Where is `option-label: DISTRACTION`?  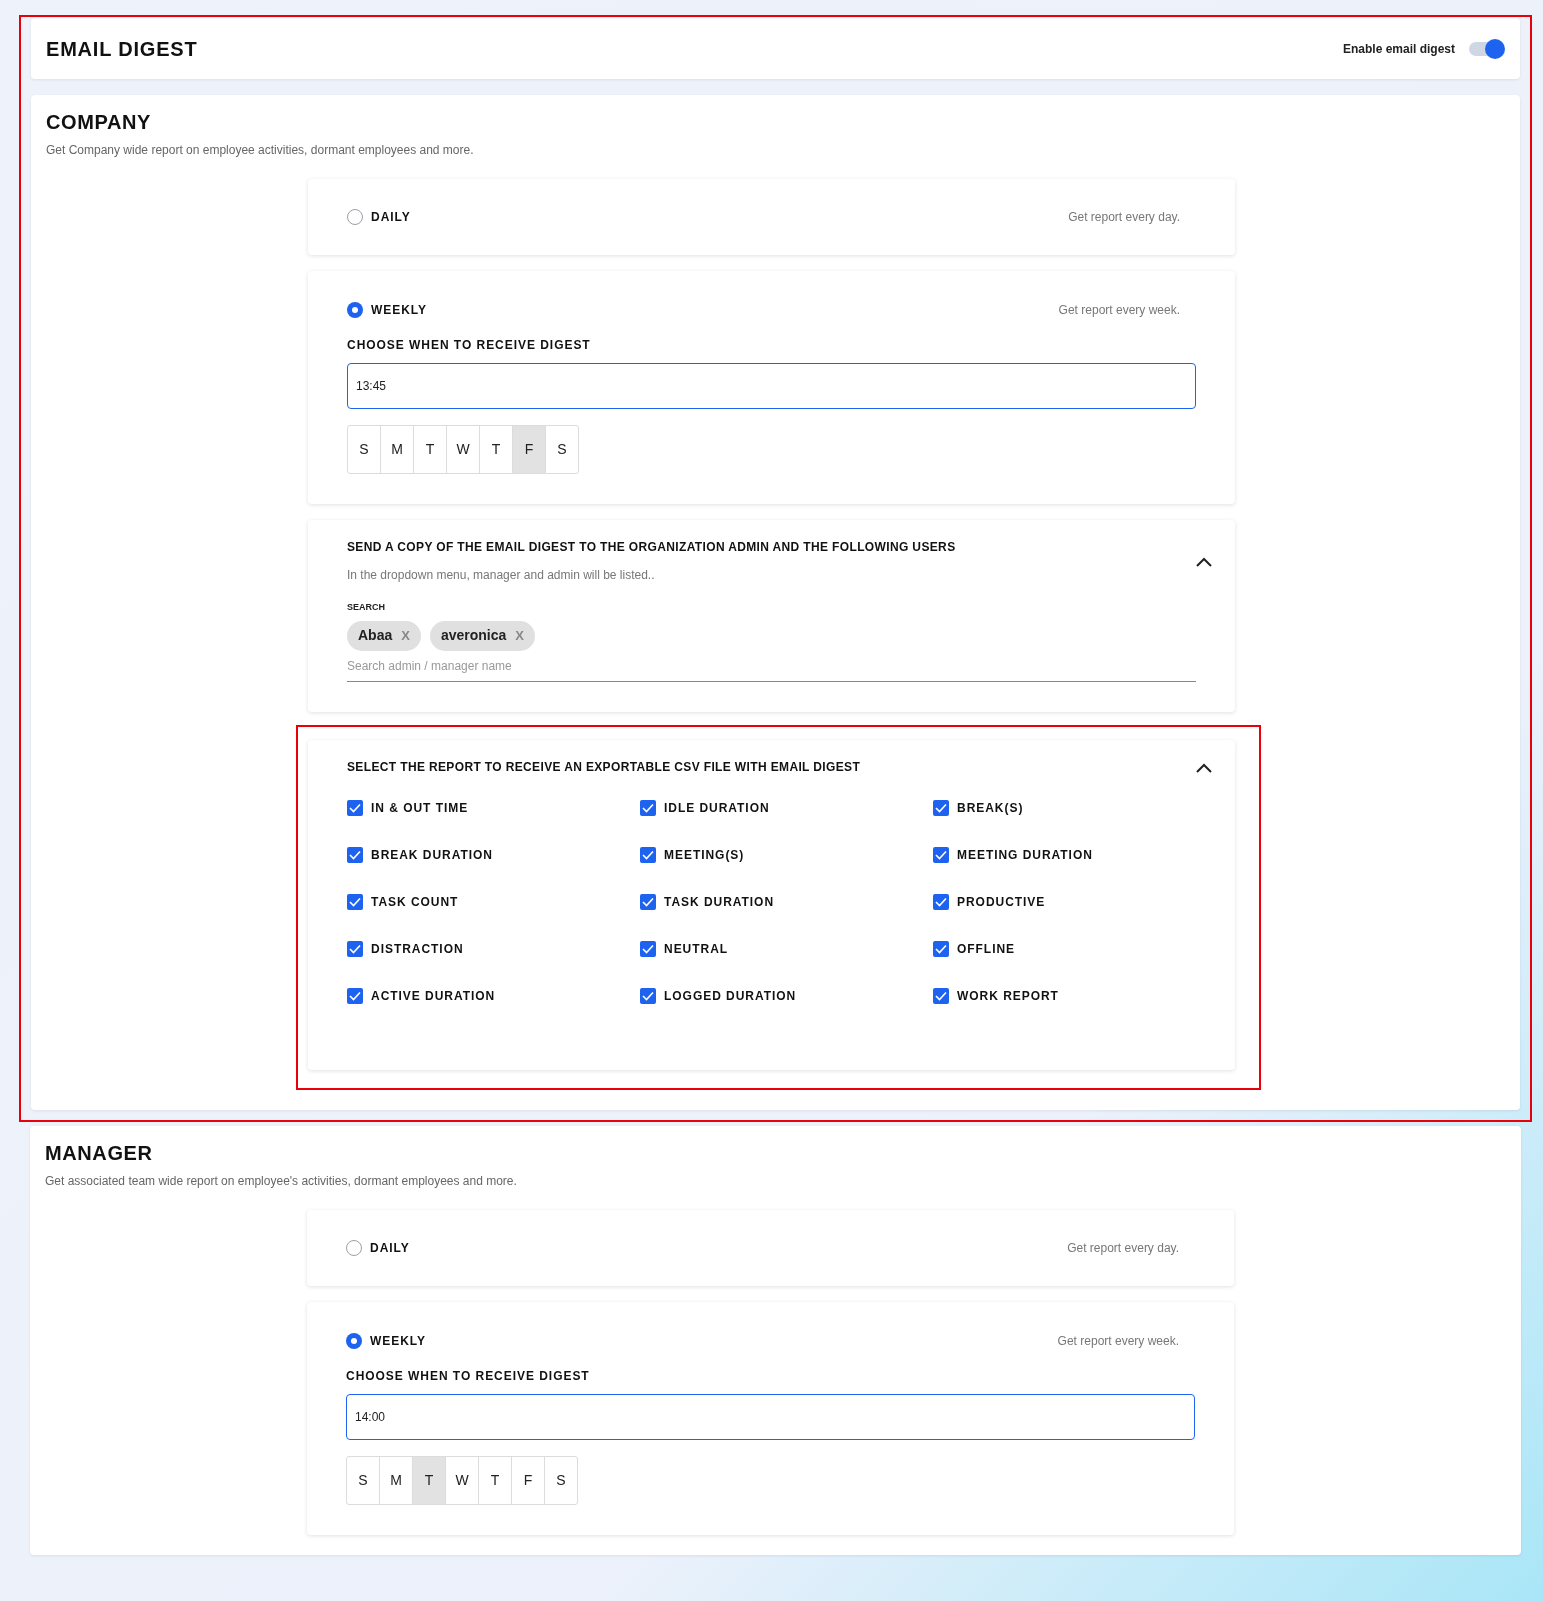
option-label: DISTRACTION is located at coordinates (417, 949).